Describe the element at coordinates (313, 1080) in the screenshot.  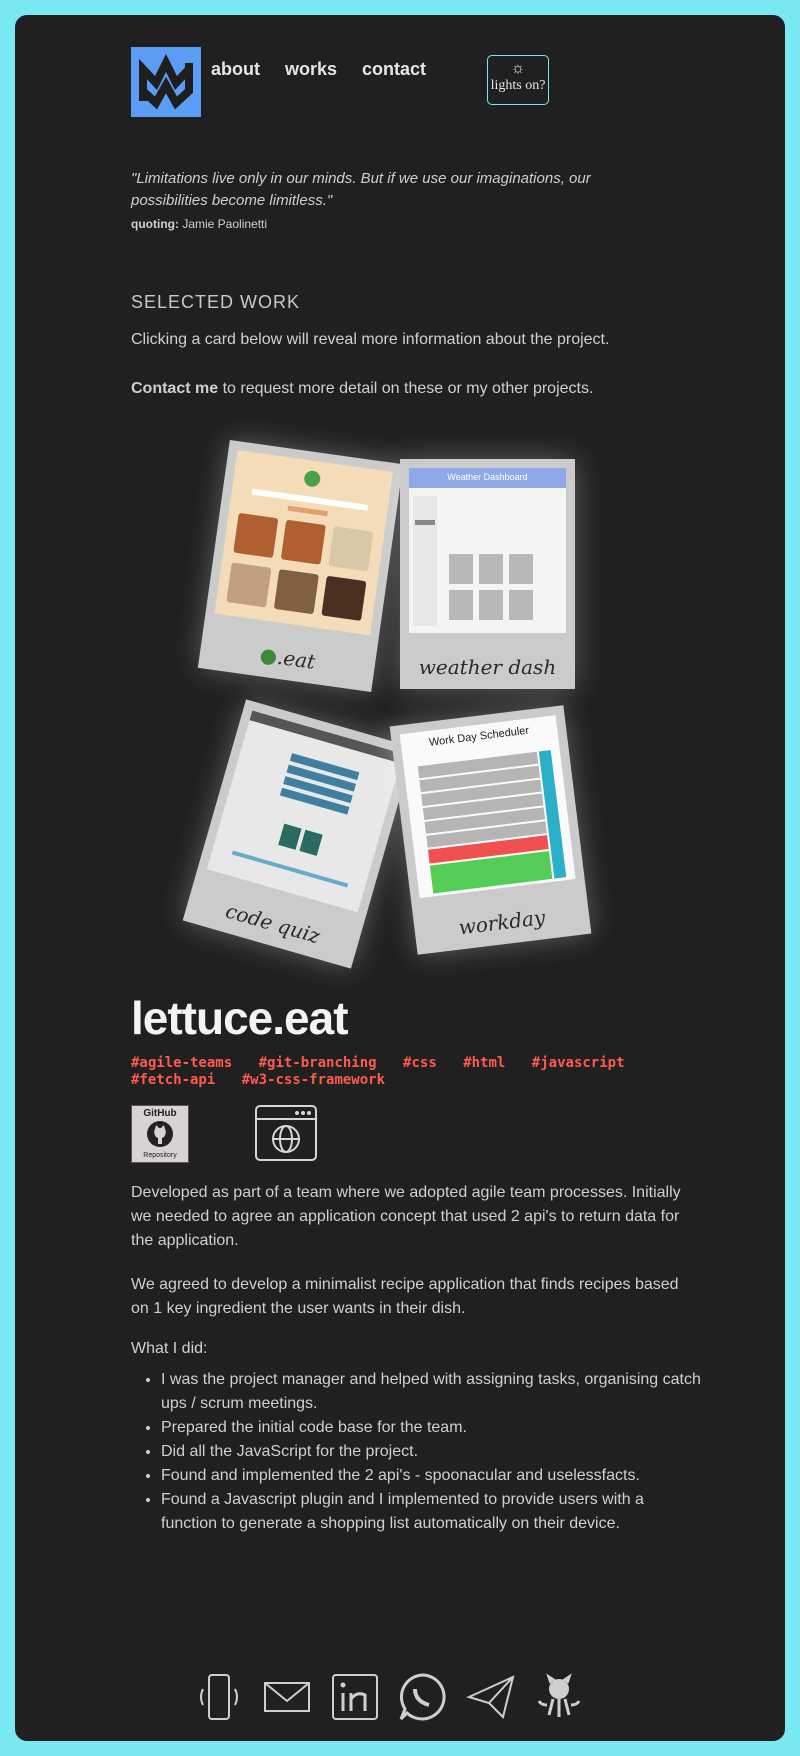
I see `tag: #w3-css-framework` at that location.